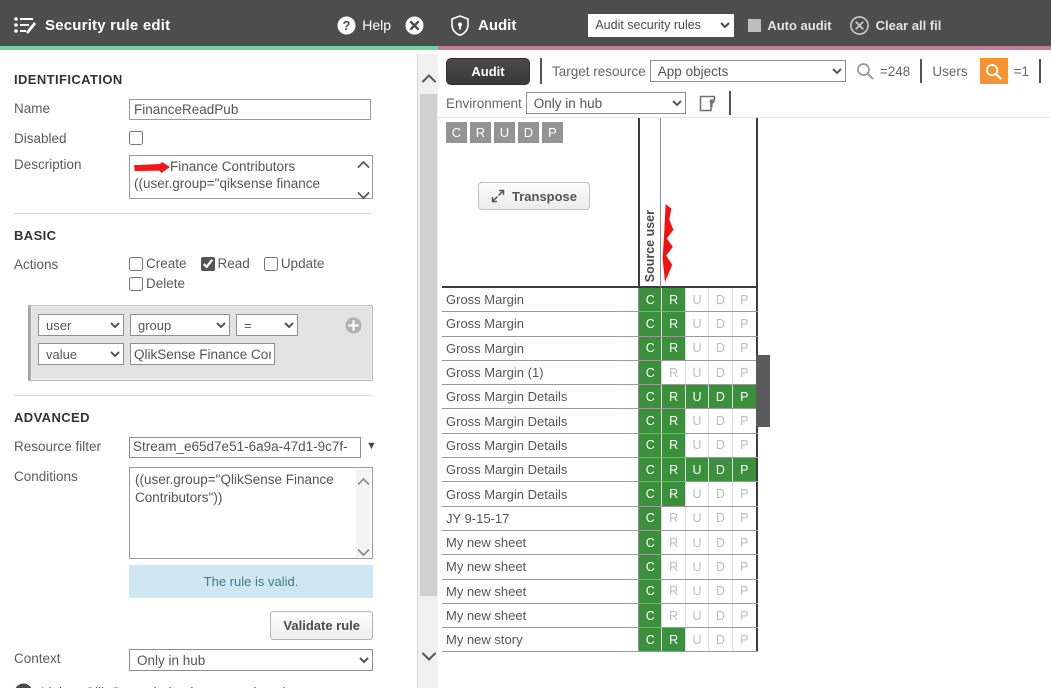 The height and width of the screenshot is (688, 1051). I want to click on delete-checkbox, so click(136, 284).